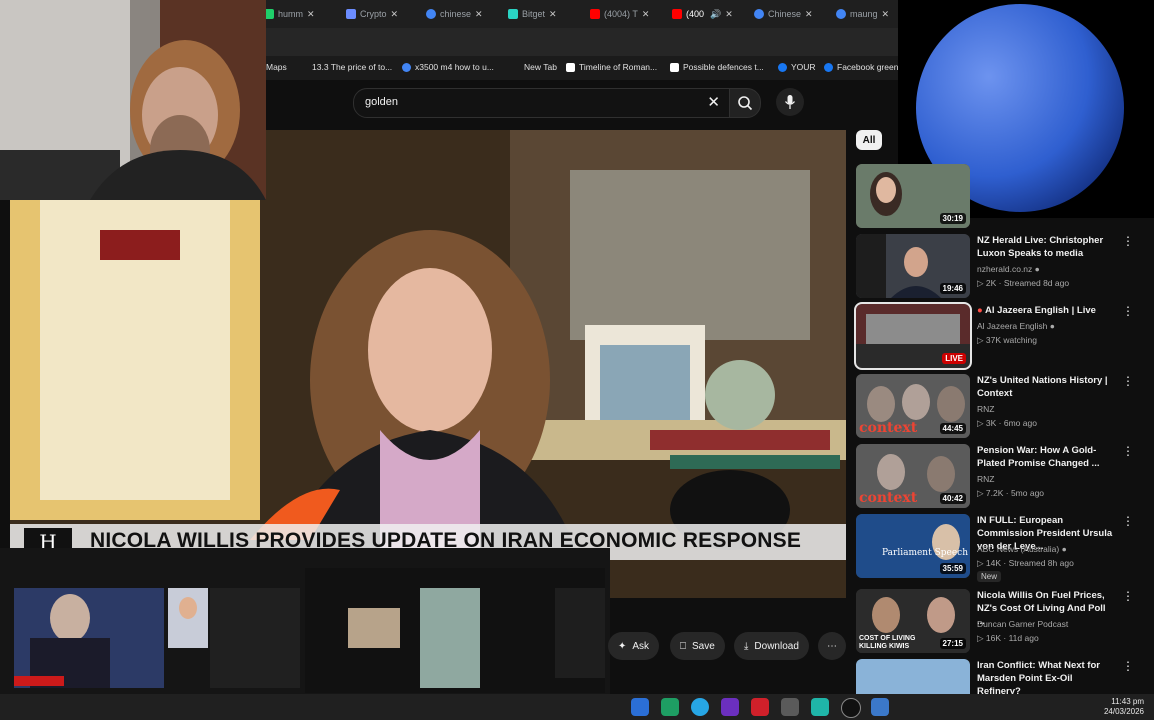 This screenshot has width=1154, height=720. Describe the element at coordinates (861, 67) in the screenshot. I see `bookmark: Facebook green` at that location.